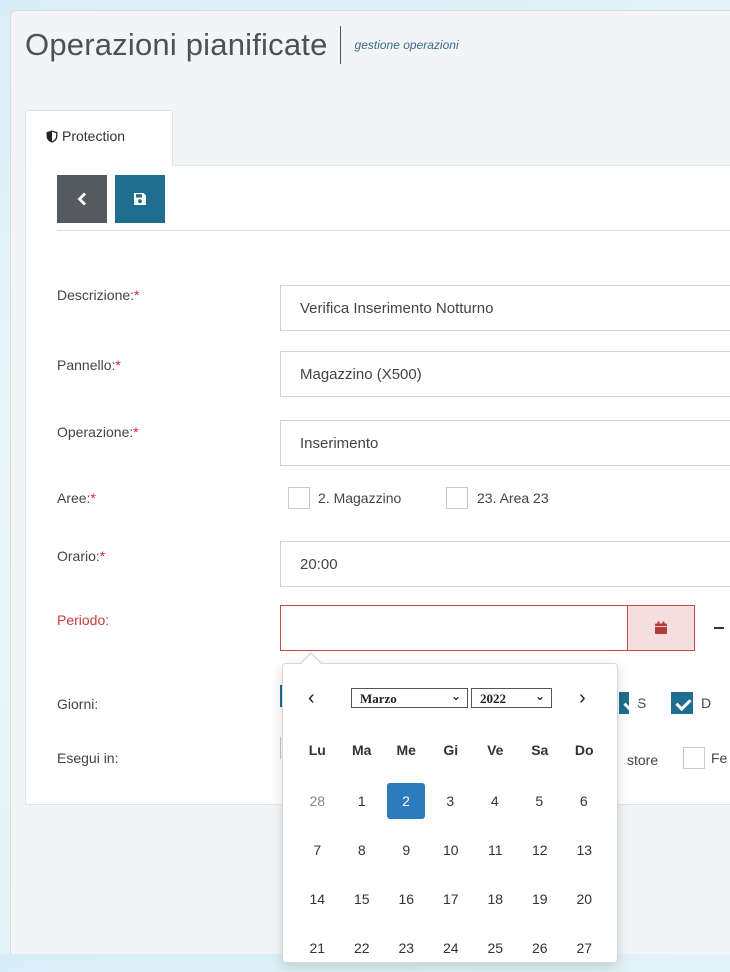  What do you see at coordinates (98, 432) in the screenshot?
I see `operazione-label: Operazione:*` at bounding box center [98, 432].